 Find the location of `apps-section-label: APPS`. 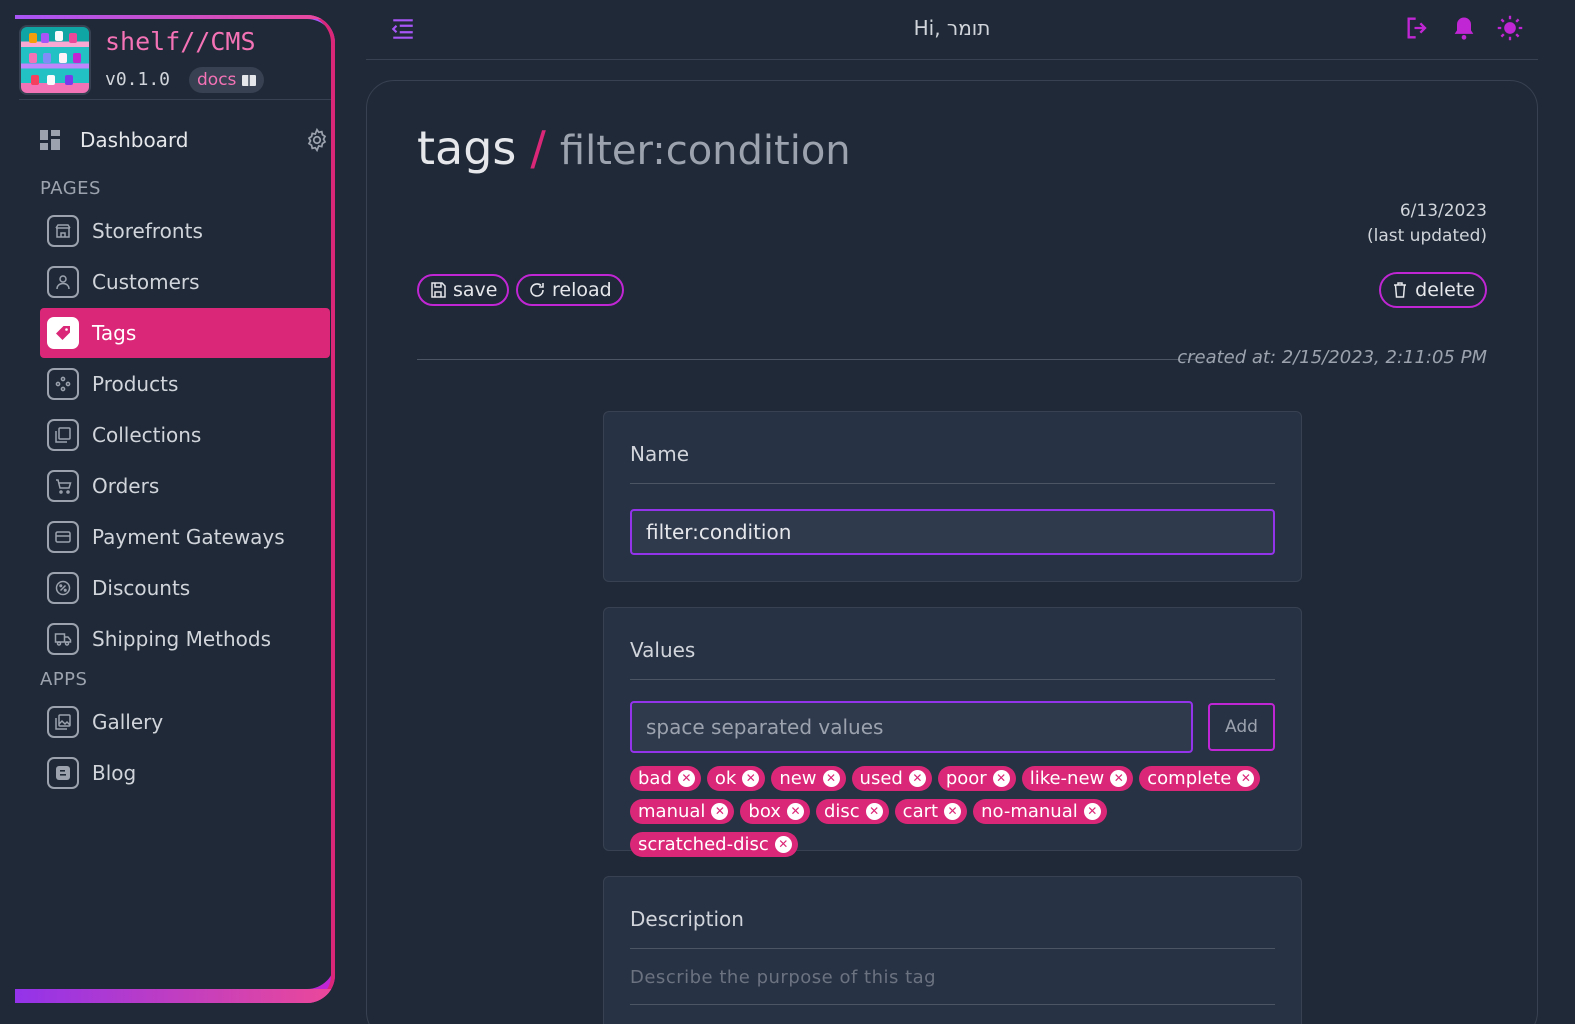

apps-section-label: APPS is located at coordinates (64, 679).